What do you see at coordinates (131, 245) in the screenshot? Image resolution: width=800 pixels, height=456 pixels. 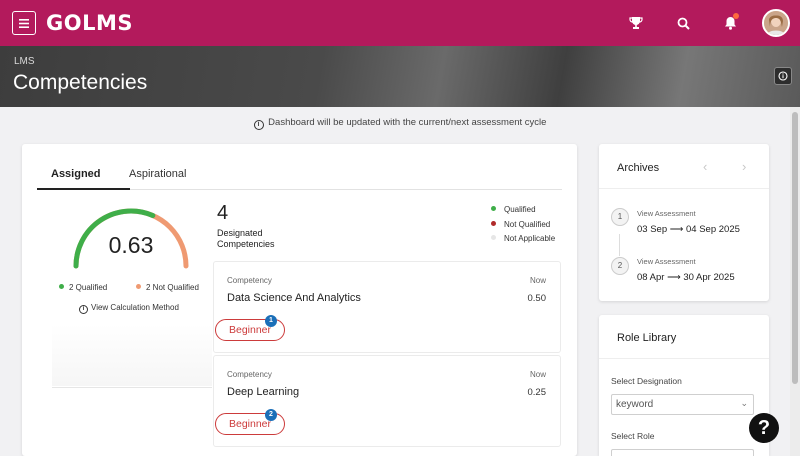 I see `gauge-value: 0.63` at bounding box center [131, 245].